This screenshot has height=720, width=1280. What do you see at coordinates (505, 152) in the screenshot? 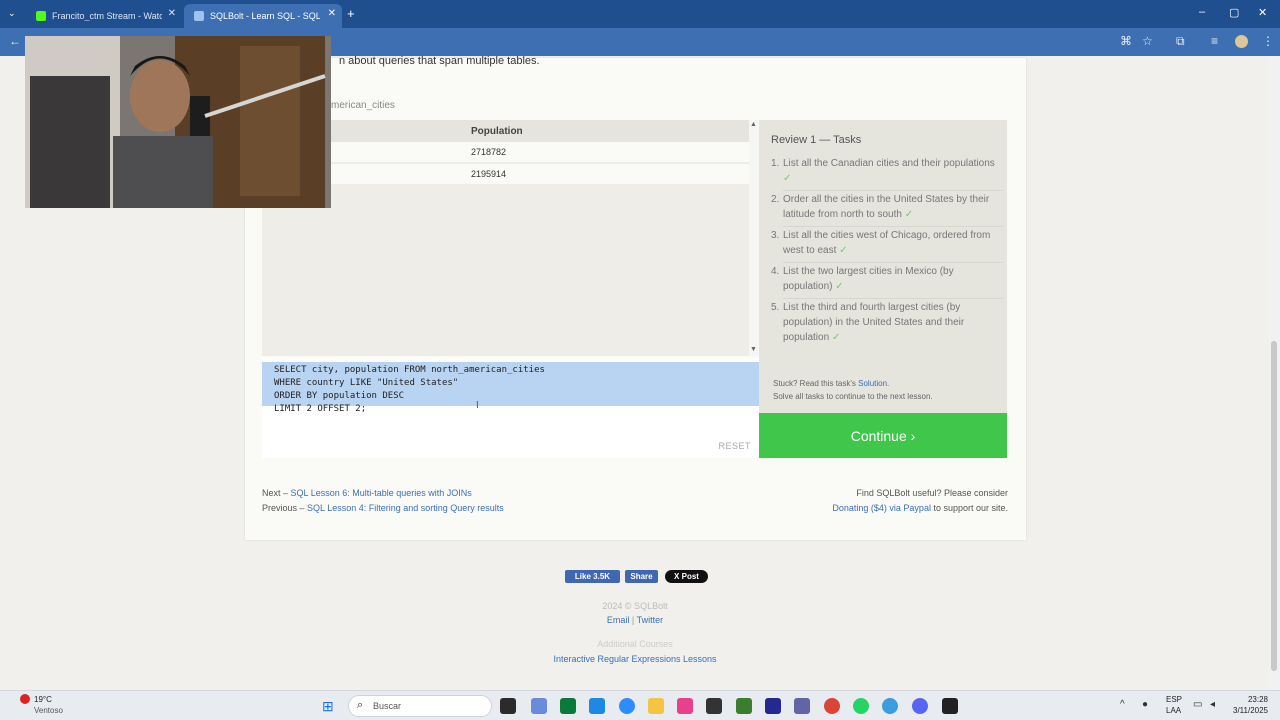
I see `table-row: 2718782` at bounding box center [505, 152].